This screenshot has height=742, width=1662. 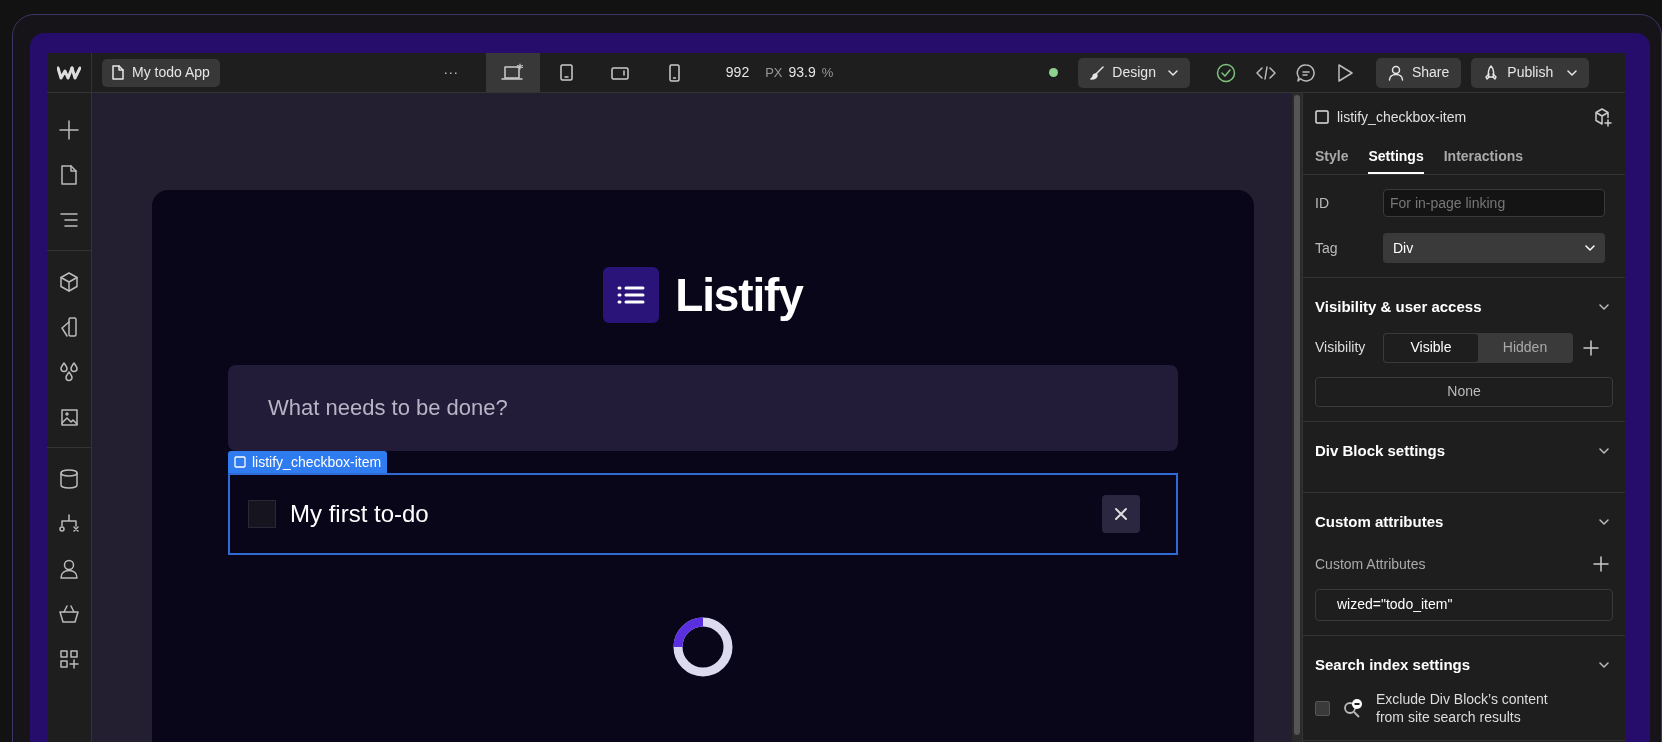 What do you see at coordinates (1305, 72) in the screenshot?
I see `comment-icon` at bounding box center [1305, 72].